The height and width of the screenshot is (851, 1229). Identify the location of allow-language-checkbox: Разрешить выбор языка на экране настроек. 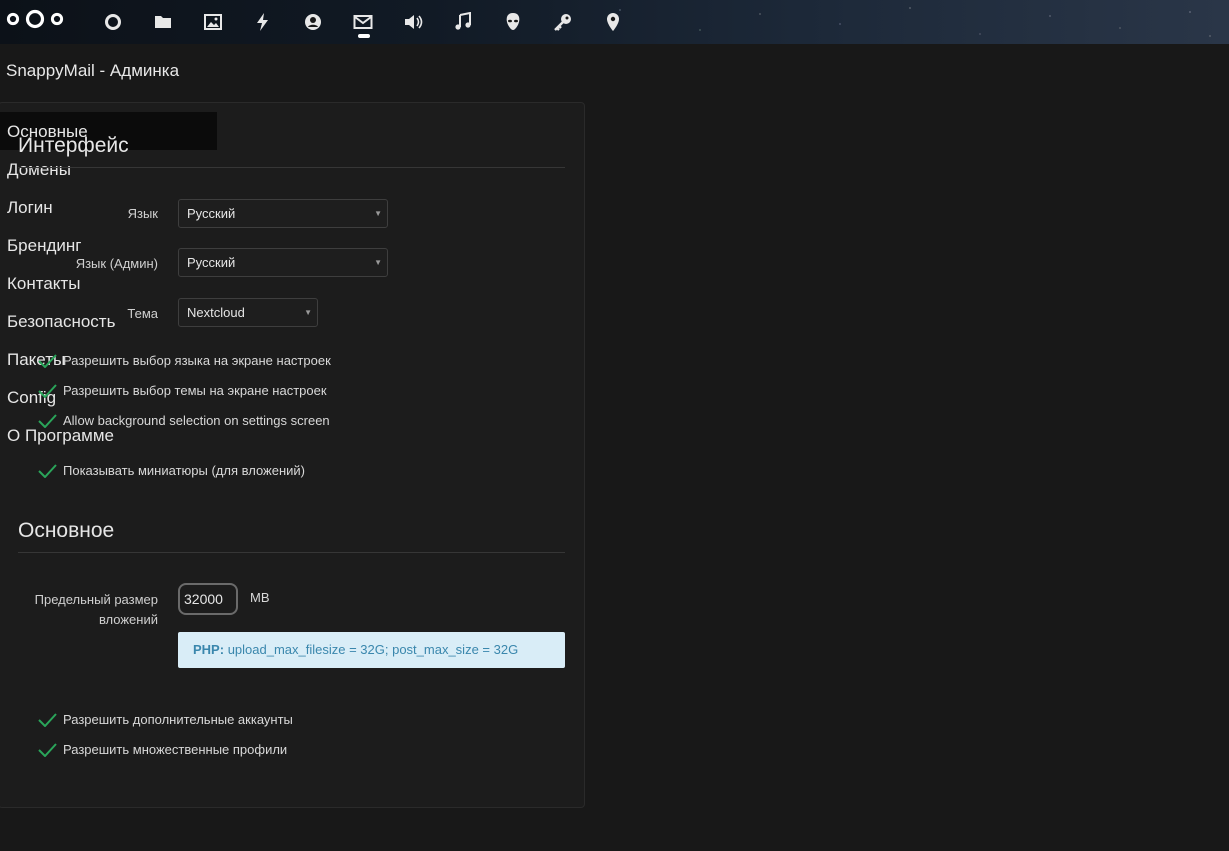
(184, 360).